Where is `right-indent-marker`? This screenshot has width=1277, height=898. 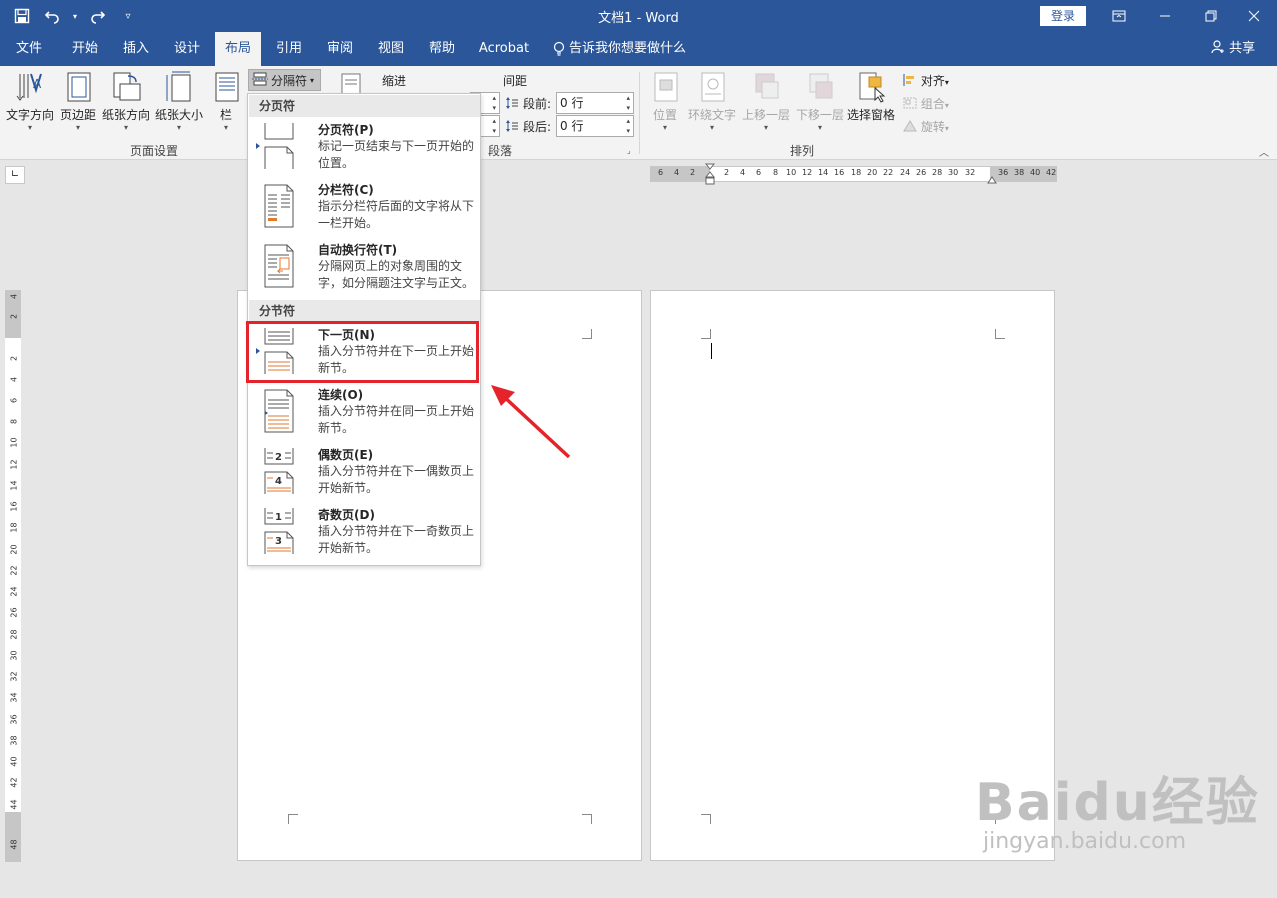
right-indent-marker is located at coordinates (992, 178).